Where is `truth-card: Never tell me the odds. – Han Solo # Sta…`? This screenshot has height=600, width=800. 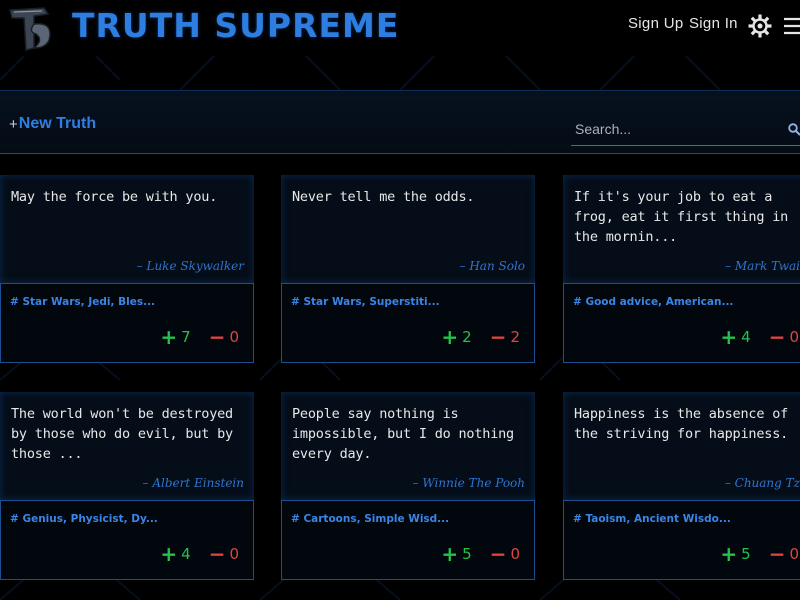
truth-card: Never tell me the odds. – Han Solo # Sta… is located at coordinates (408, 269).